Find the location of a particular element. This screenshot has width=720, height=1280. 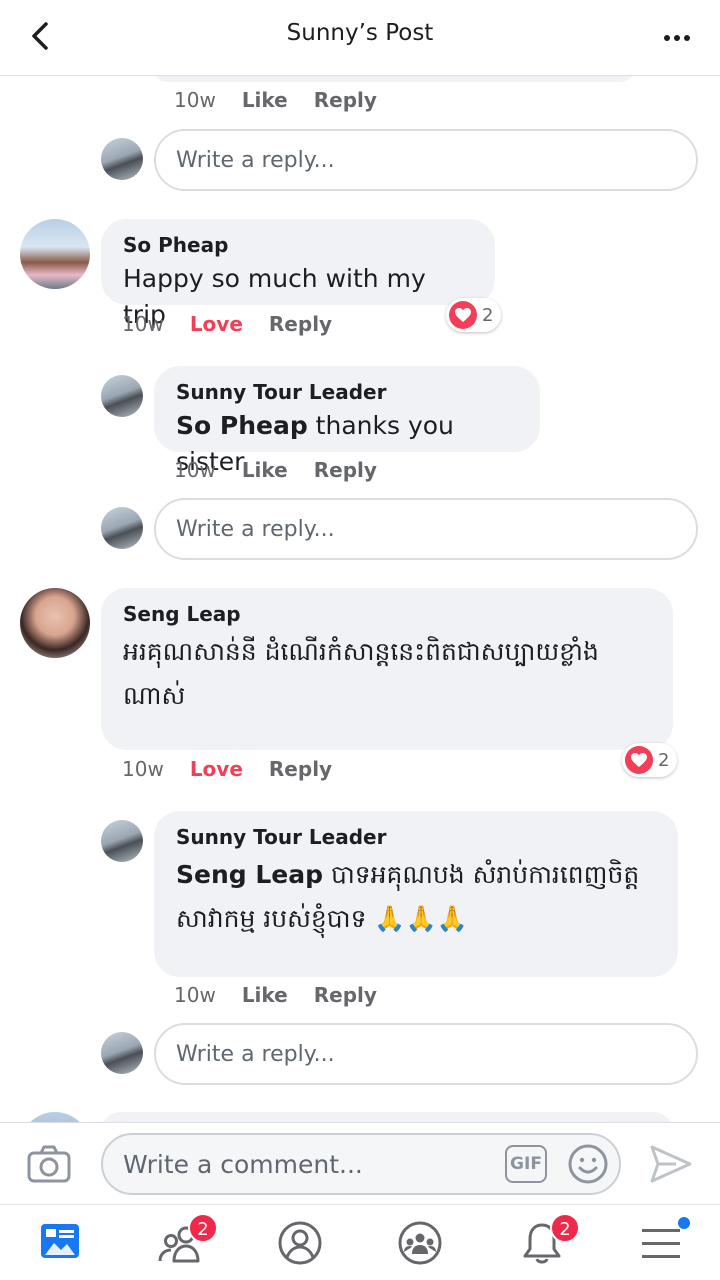

comment-author: So Pheap is located at coordinates (298, 245).